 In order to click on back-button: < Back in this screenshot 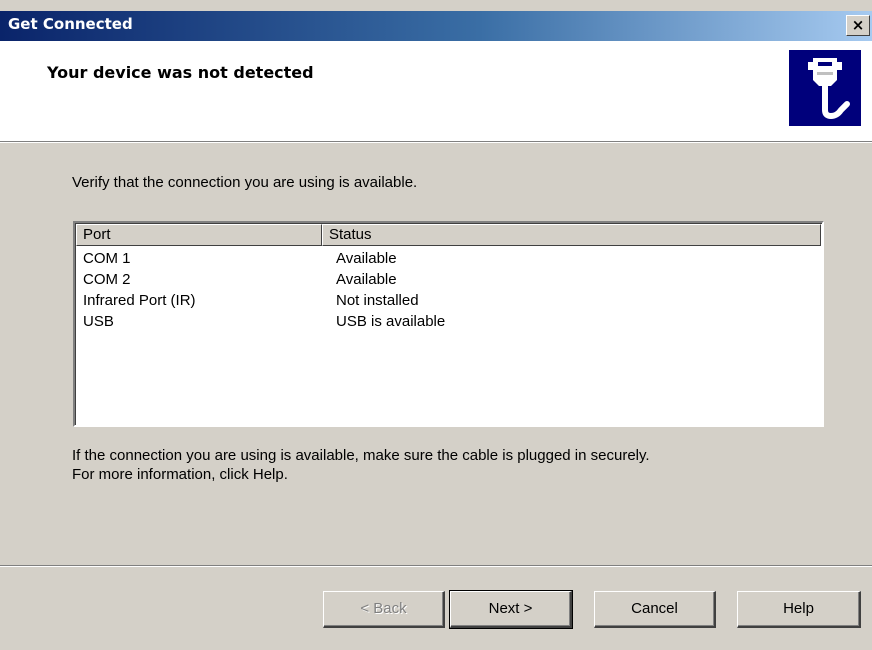, I will do `click(384, 609)`.